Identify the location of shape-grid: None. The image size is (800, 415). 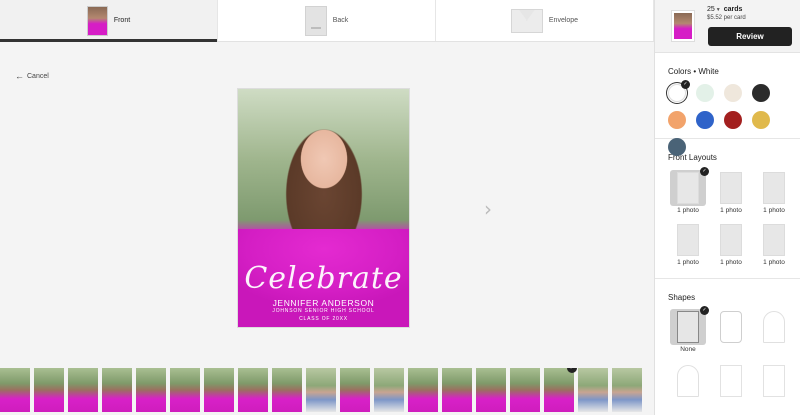
(734, 353).